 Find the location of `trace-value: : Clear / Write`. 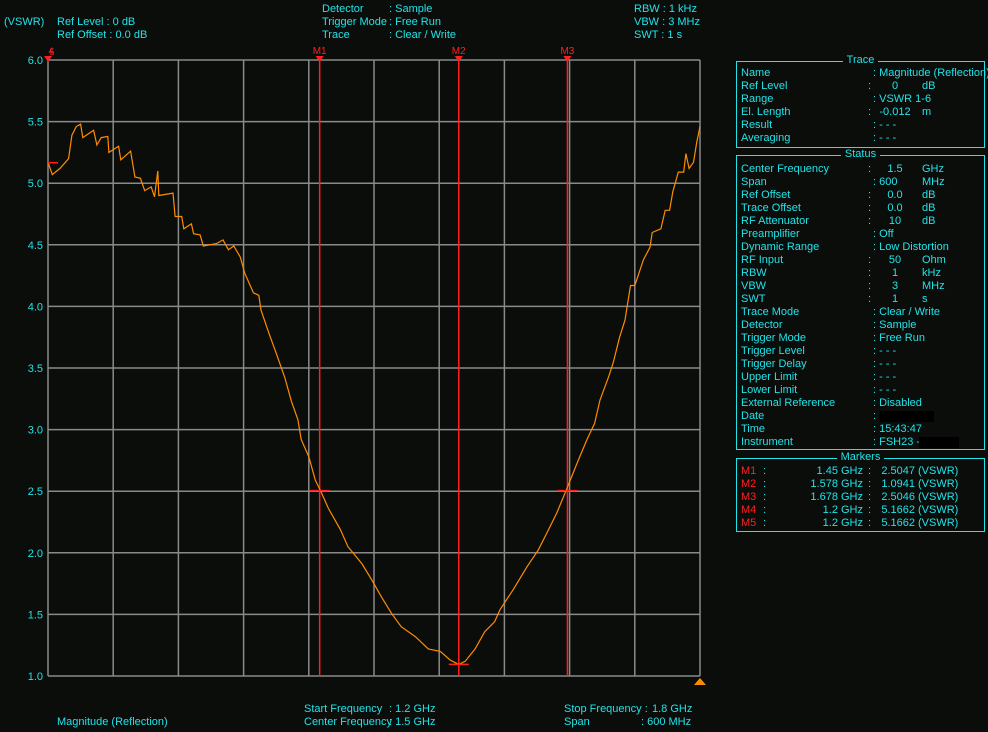

trace-value: : Clear / Write is located at coordinates (423, 35).